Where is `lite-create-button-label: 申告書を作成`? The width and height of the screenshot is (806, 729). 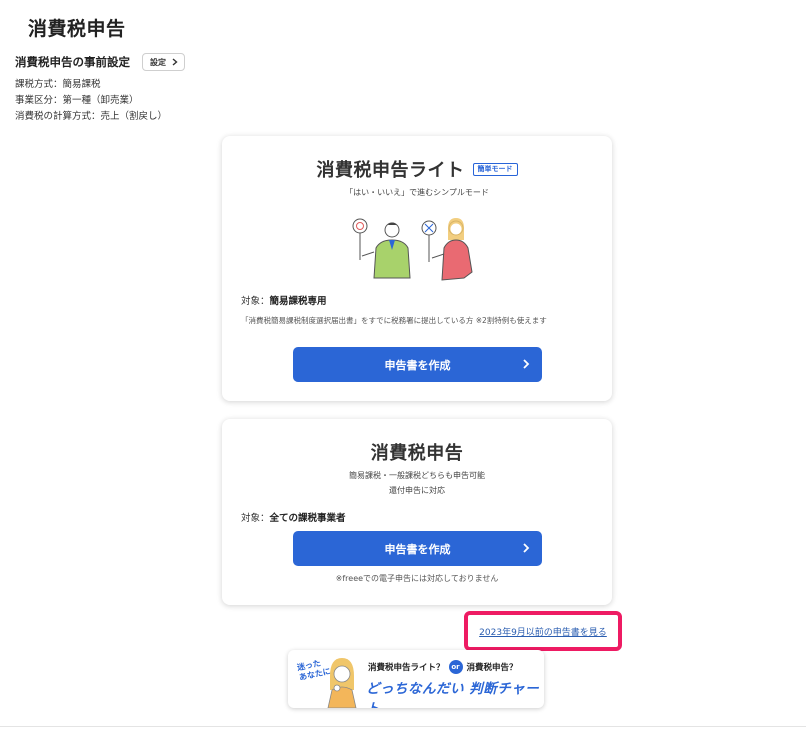
lite-create-button-label: 申告書を作成 is located at coordinates (417, 365).